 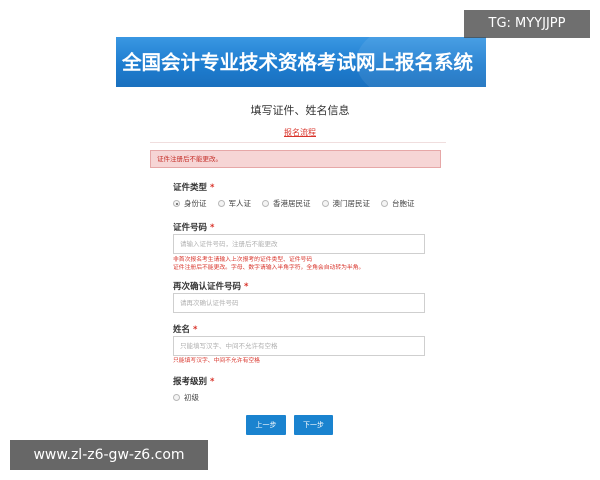 What do you see at coordinates (298, 62) in the screenshot?
I see `system-title: 全国会计专业技术资格考试网上报名系统` at bounding box center [298, 62].